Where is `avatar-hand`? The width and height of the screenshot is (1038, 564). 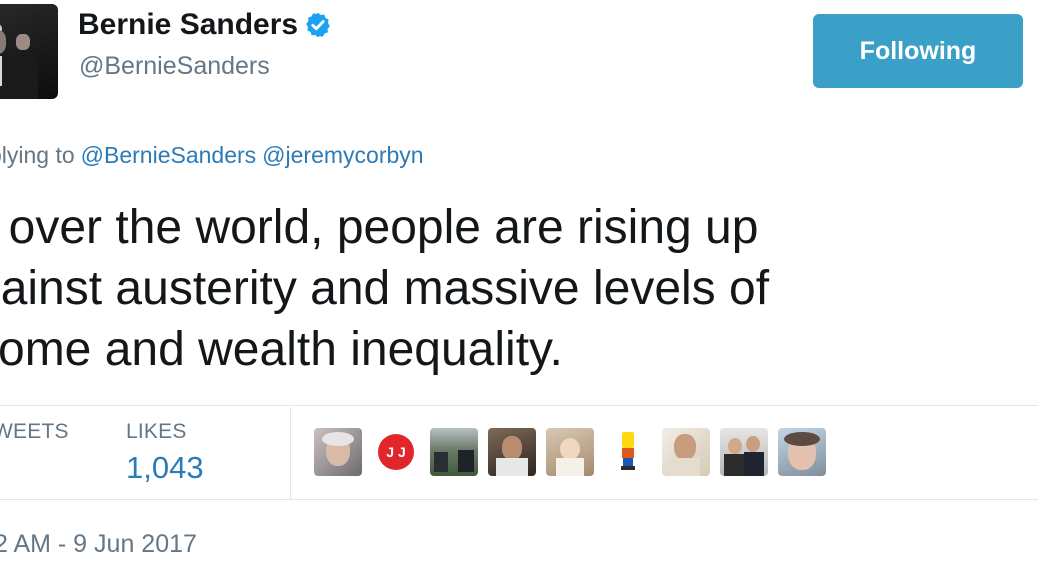 avatar-hand is located at coordinates (23, 42).